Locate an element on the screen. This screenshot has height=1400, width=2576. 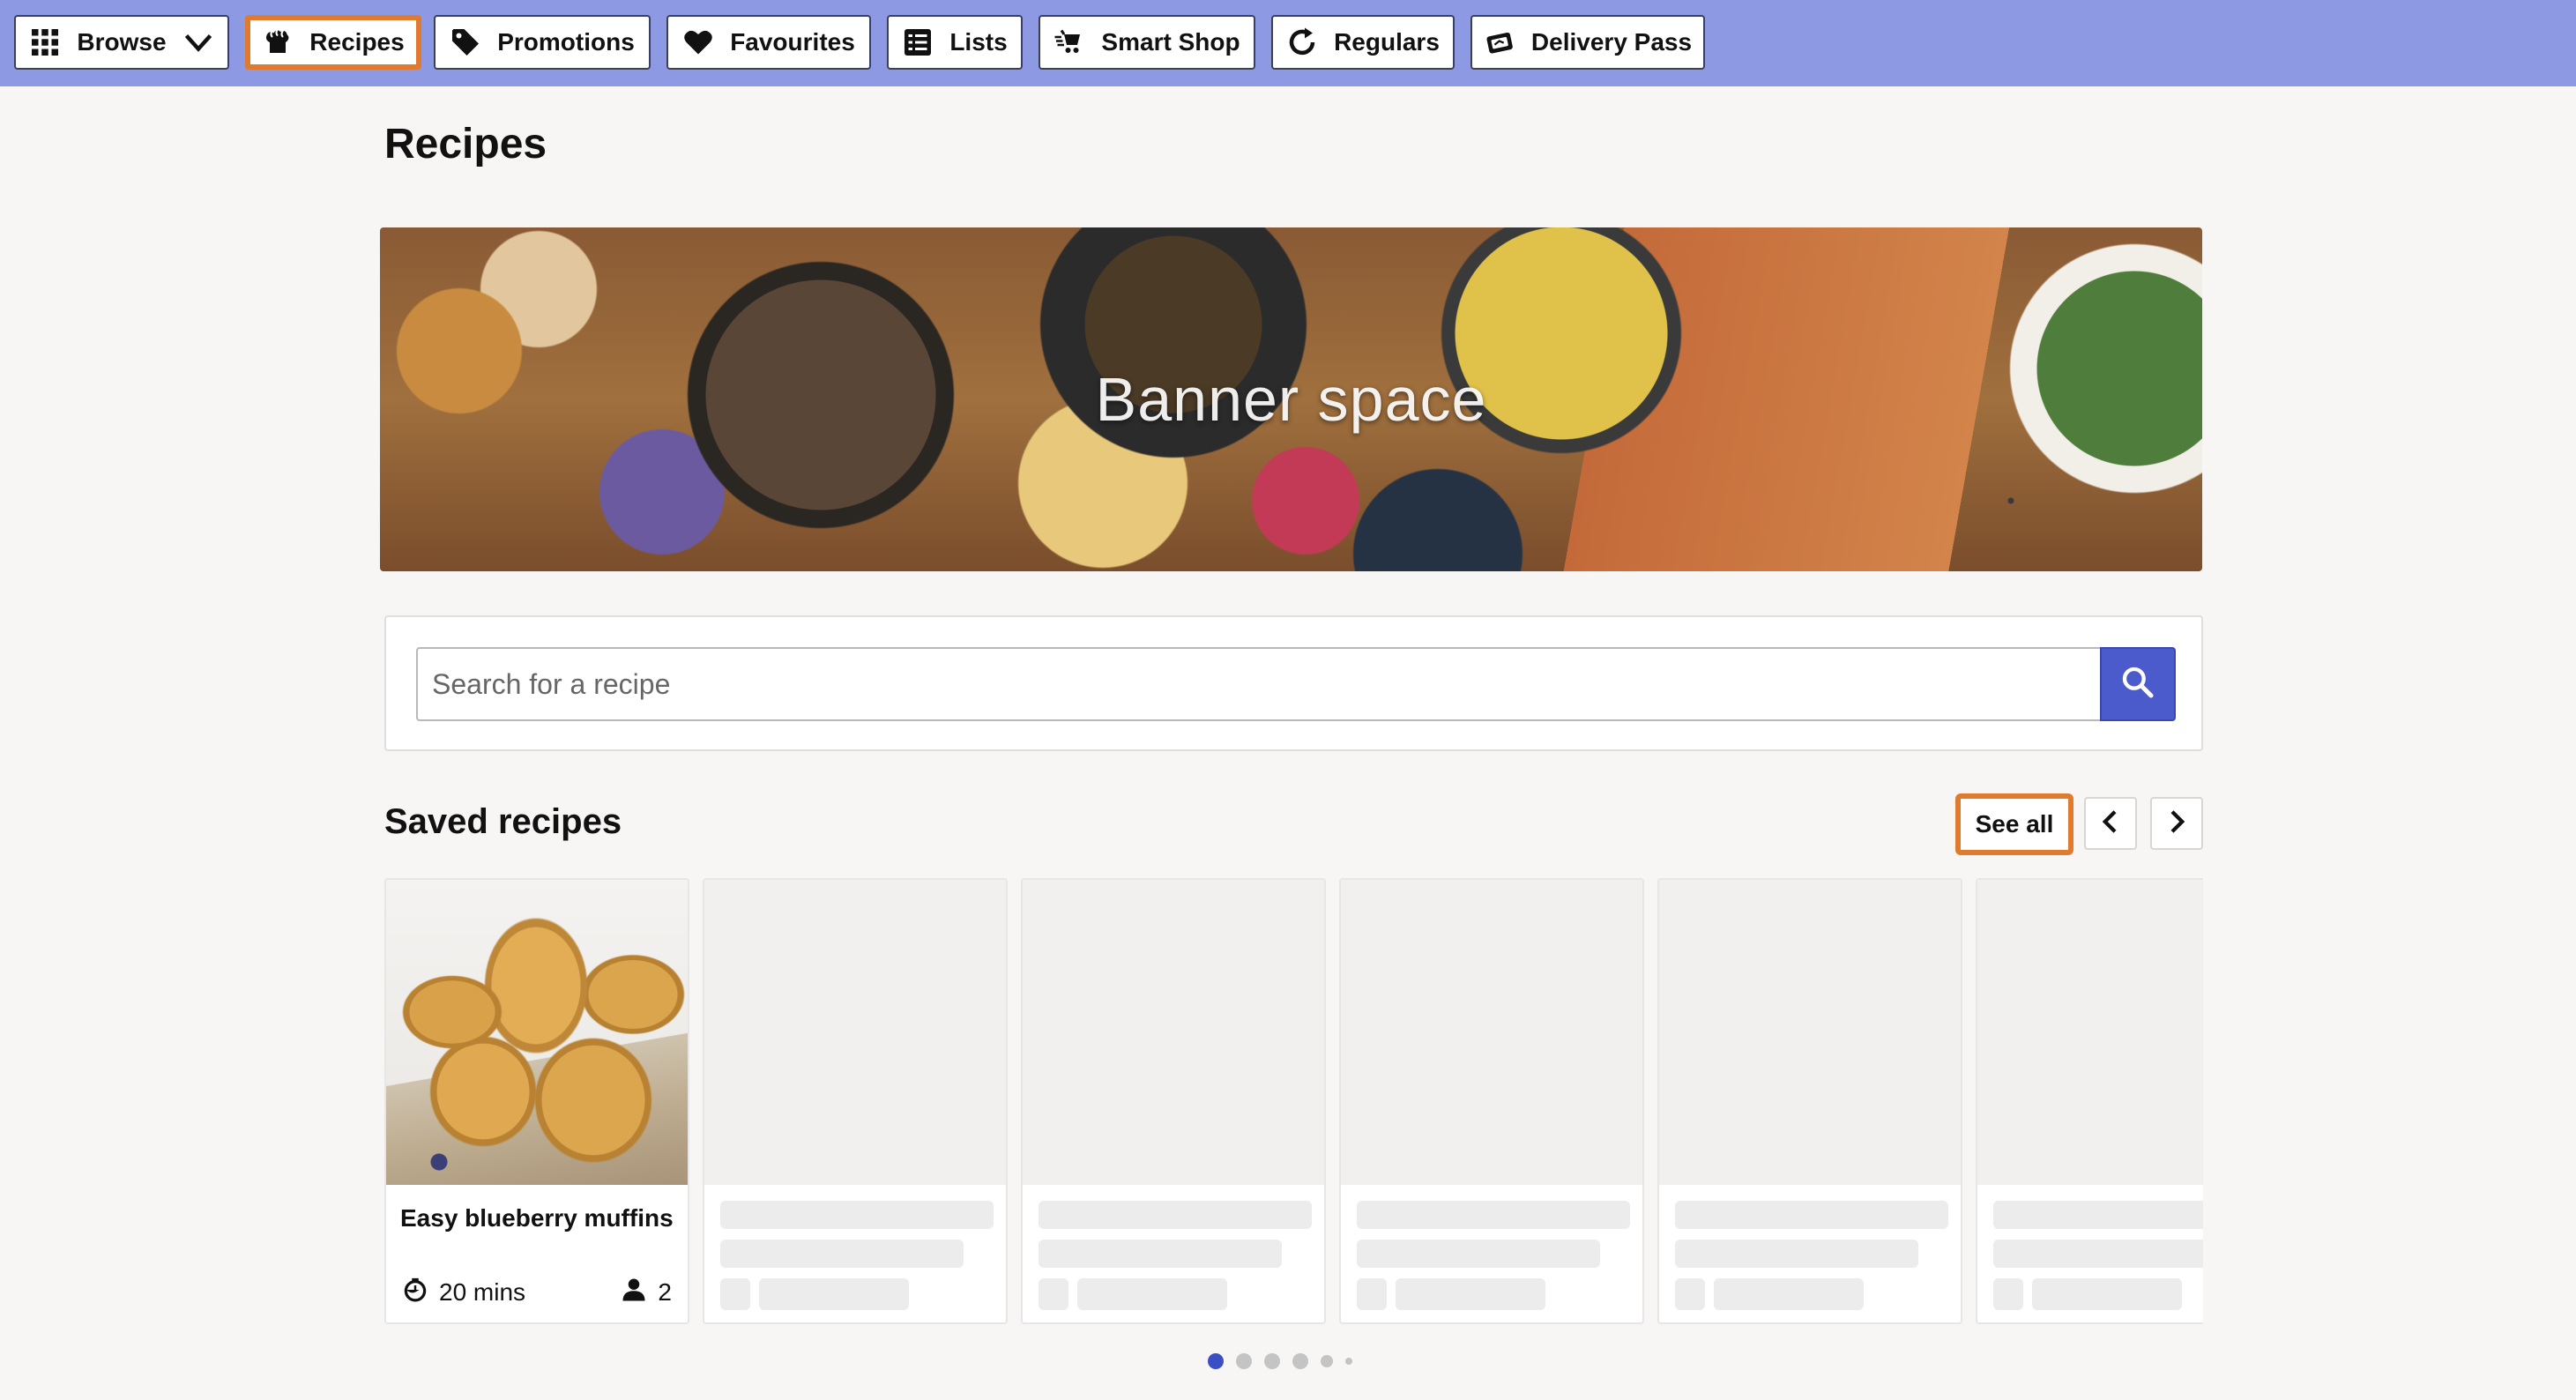
grid-icon is located at coordinates (45, 42).